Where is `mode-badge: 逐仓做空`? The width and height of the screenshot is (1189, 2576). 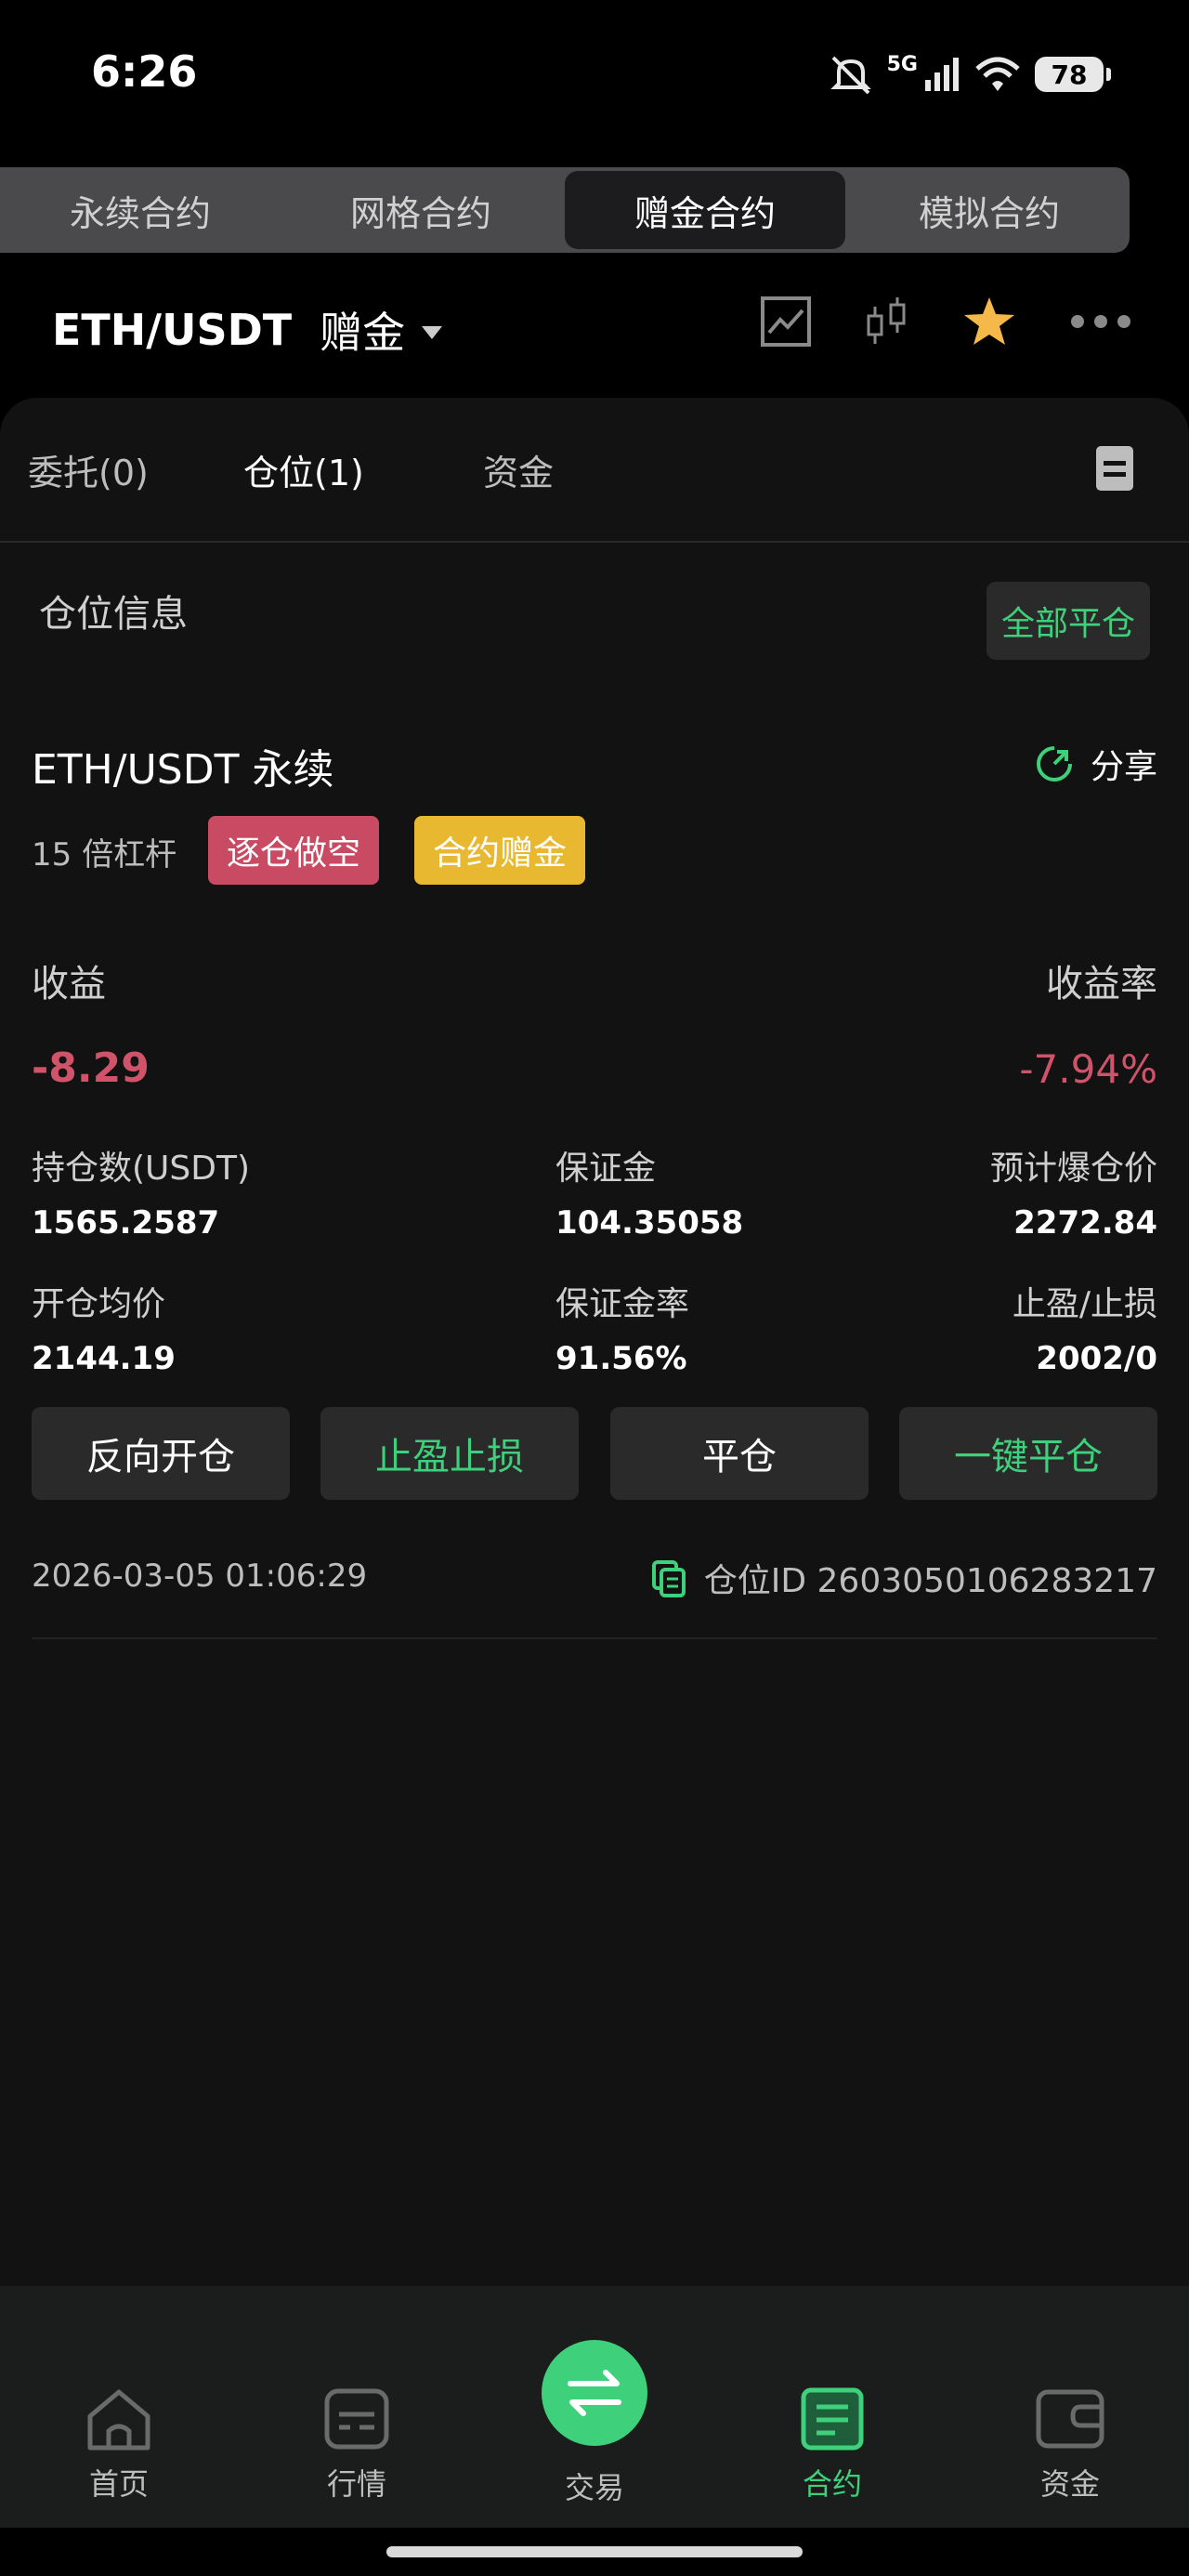
mode-badge: 逐仓做空 is located at coordinates (294, 850).